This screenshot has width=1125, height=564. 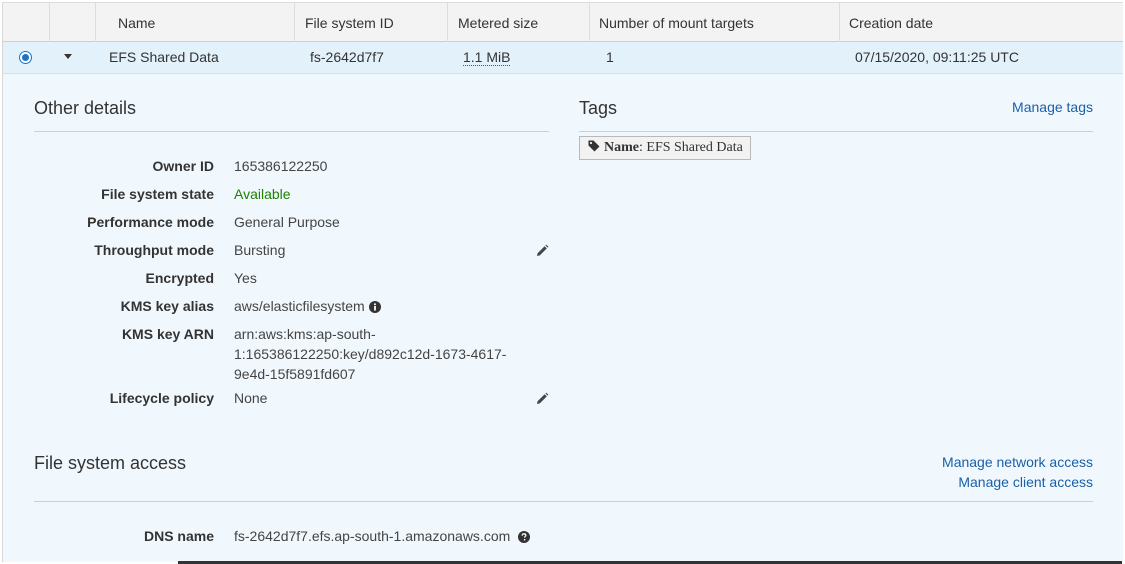 What do you see at coordinates (372, 536) in the screenshot?
I see `dns-name-value: fs-2642d7f7.efs.ap-south-1.amazonaws.com` at bounding box center [372, 536].